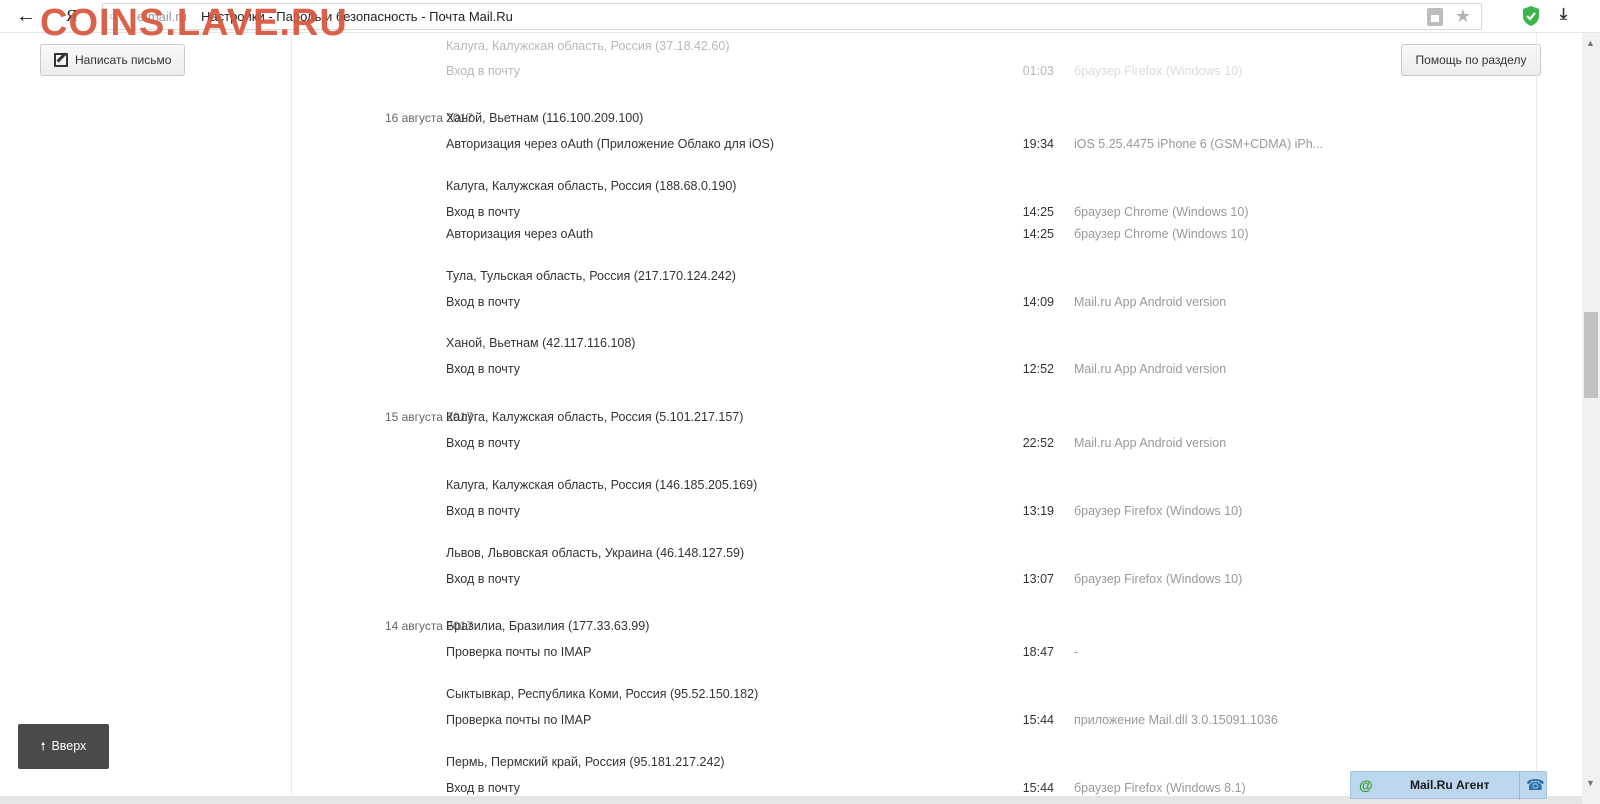  I want to click on agent-at-icon: @, so click(1366, 785).